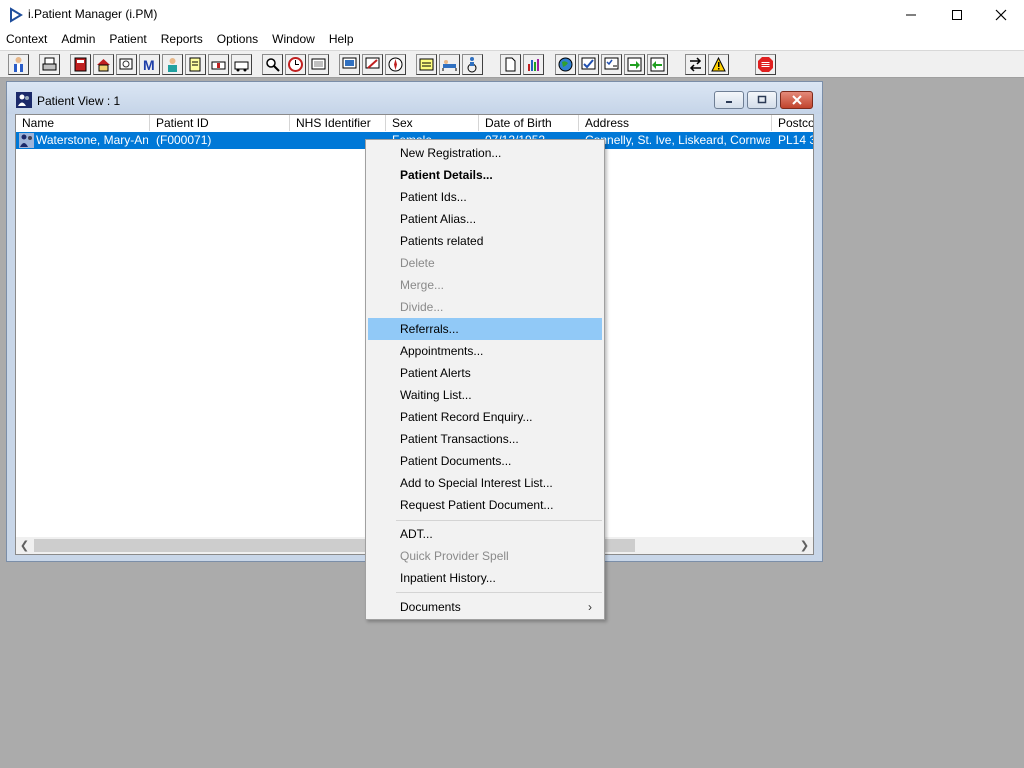 The image size is (1024, 768). I want to click on patient-view-icon, so click(24, 100).